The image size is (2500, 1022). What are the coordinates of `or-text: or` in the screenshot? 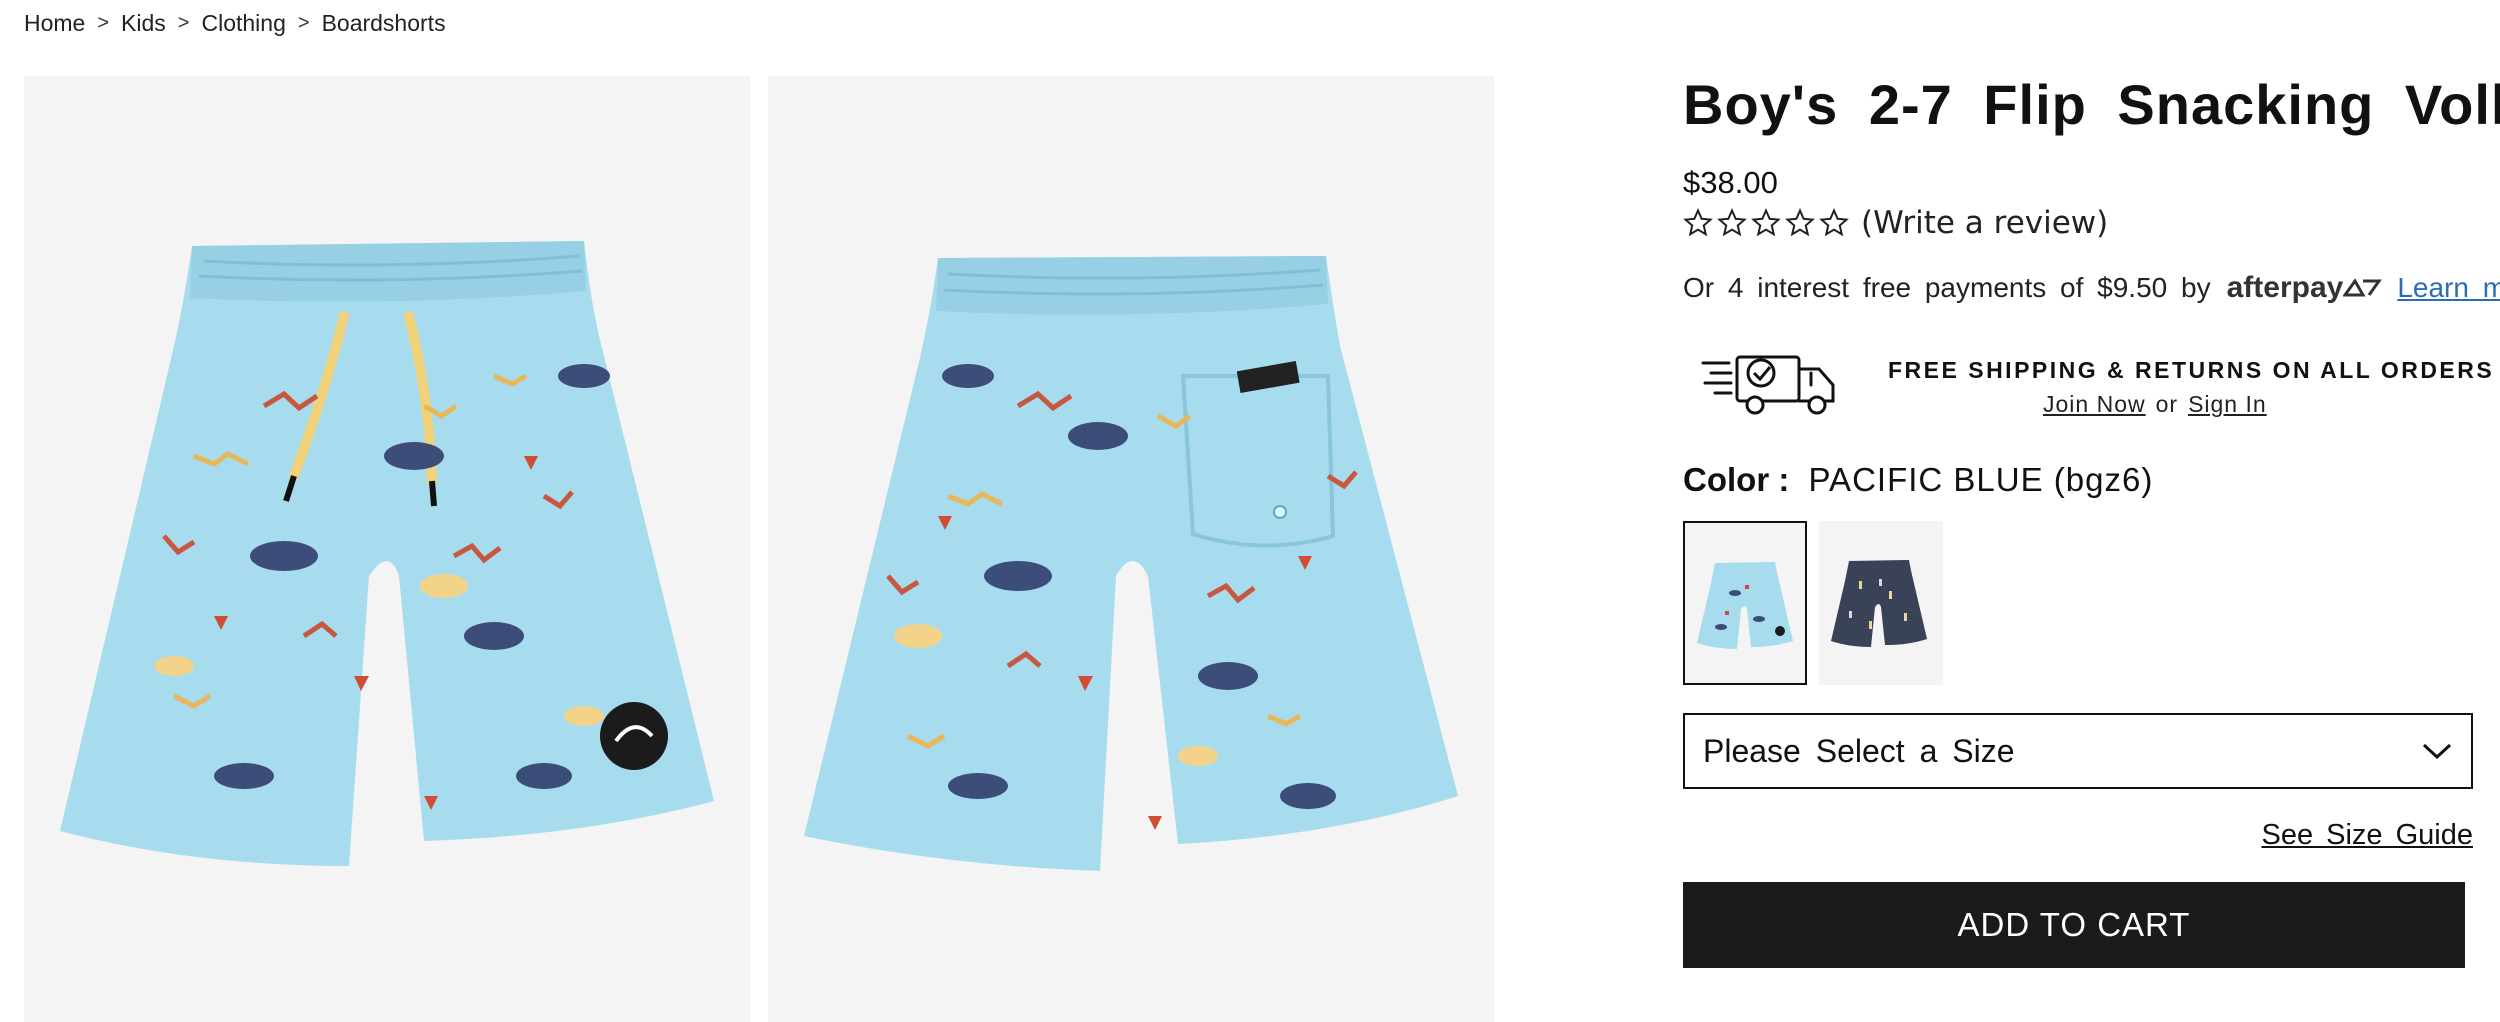 It's located at (2167, 404).